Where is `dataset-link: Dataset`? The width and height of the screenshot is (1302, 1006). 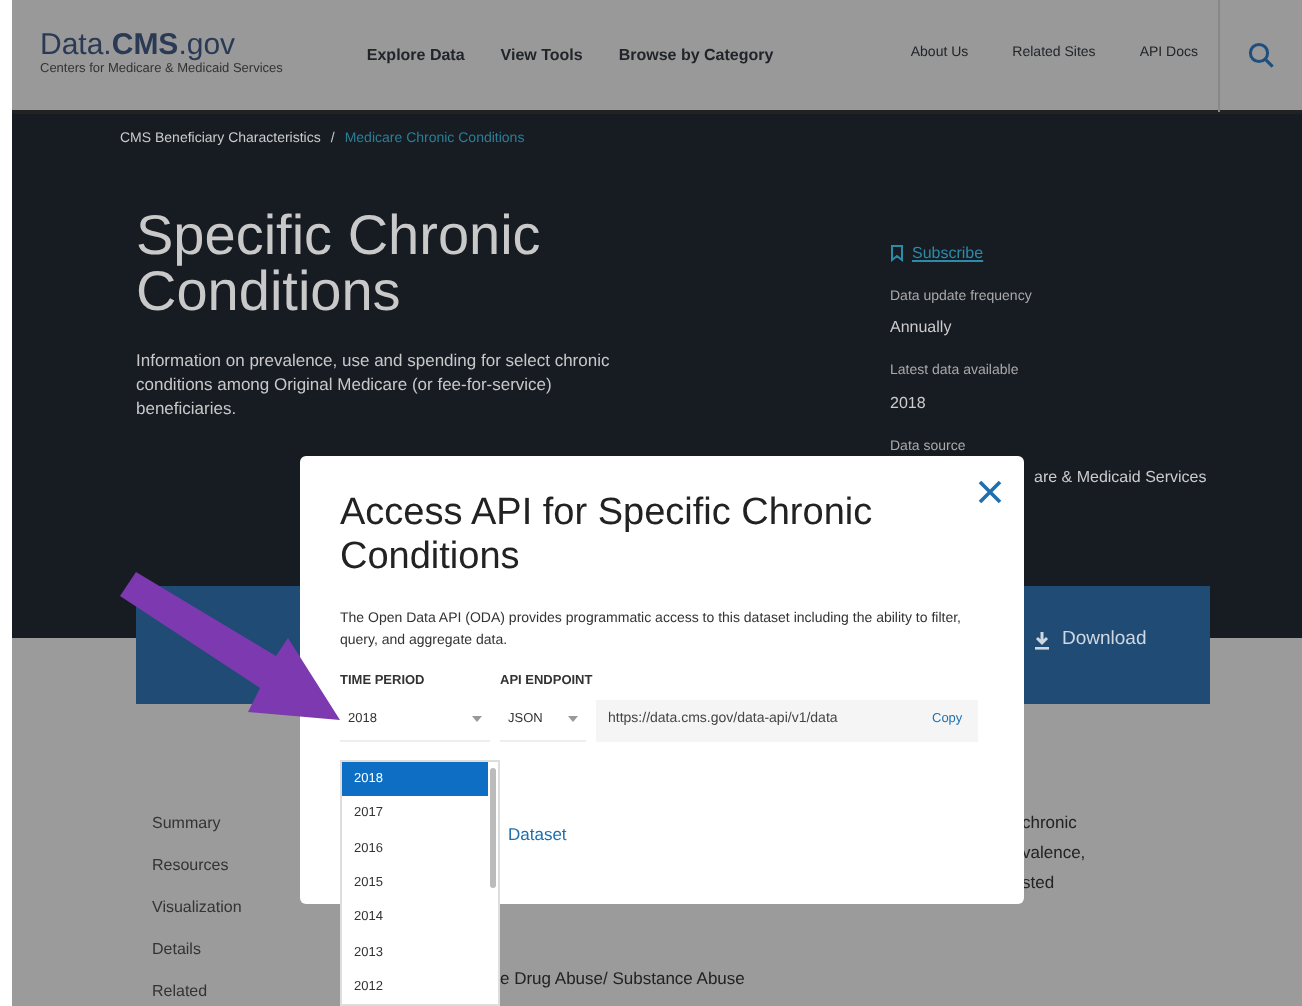
dataset-link: Dataset is located at coordinates (537, 835).